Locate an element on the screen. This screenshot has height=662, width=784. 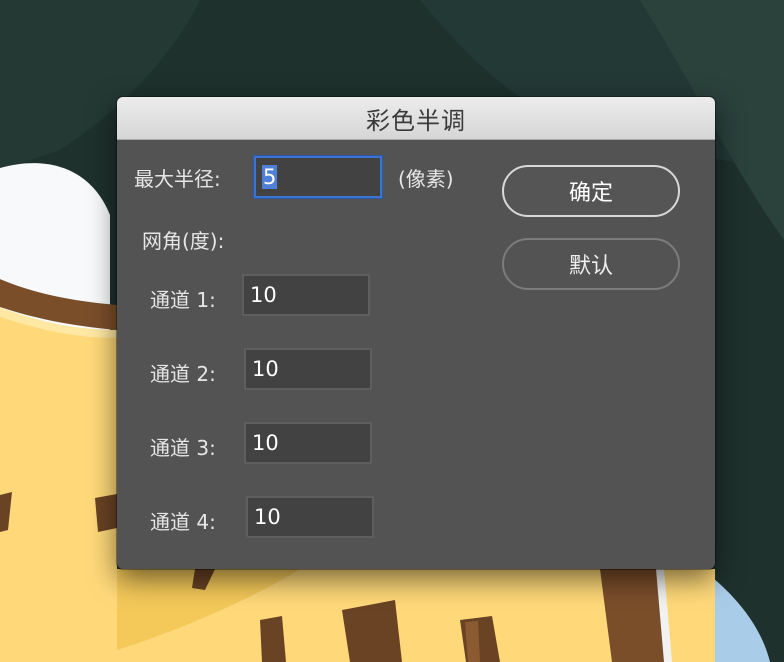
channel-4-input: 10 is located at coordinates (310, 517).